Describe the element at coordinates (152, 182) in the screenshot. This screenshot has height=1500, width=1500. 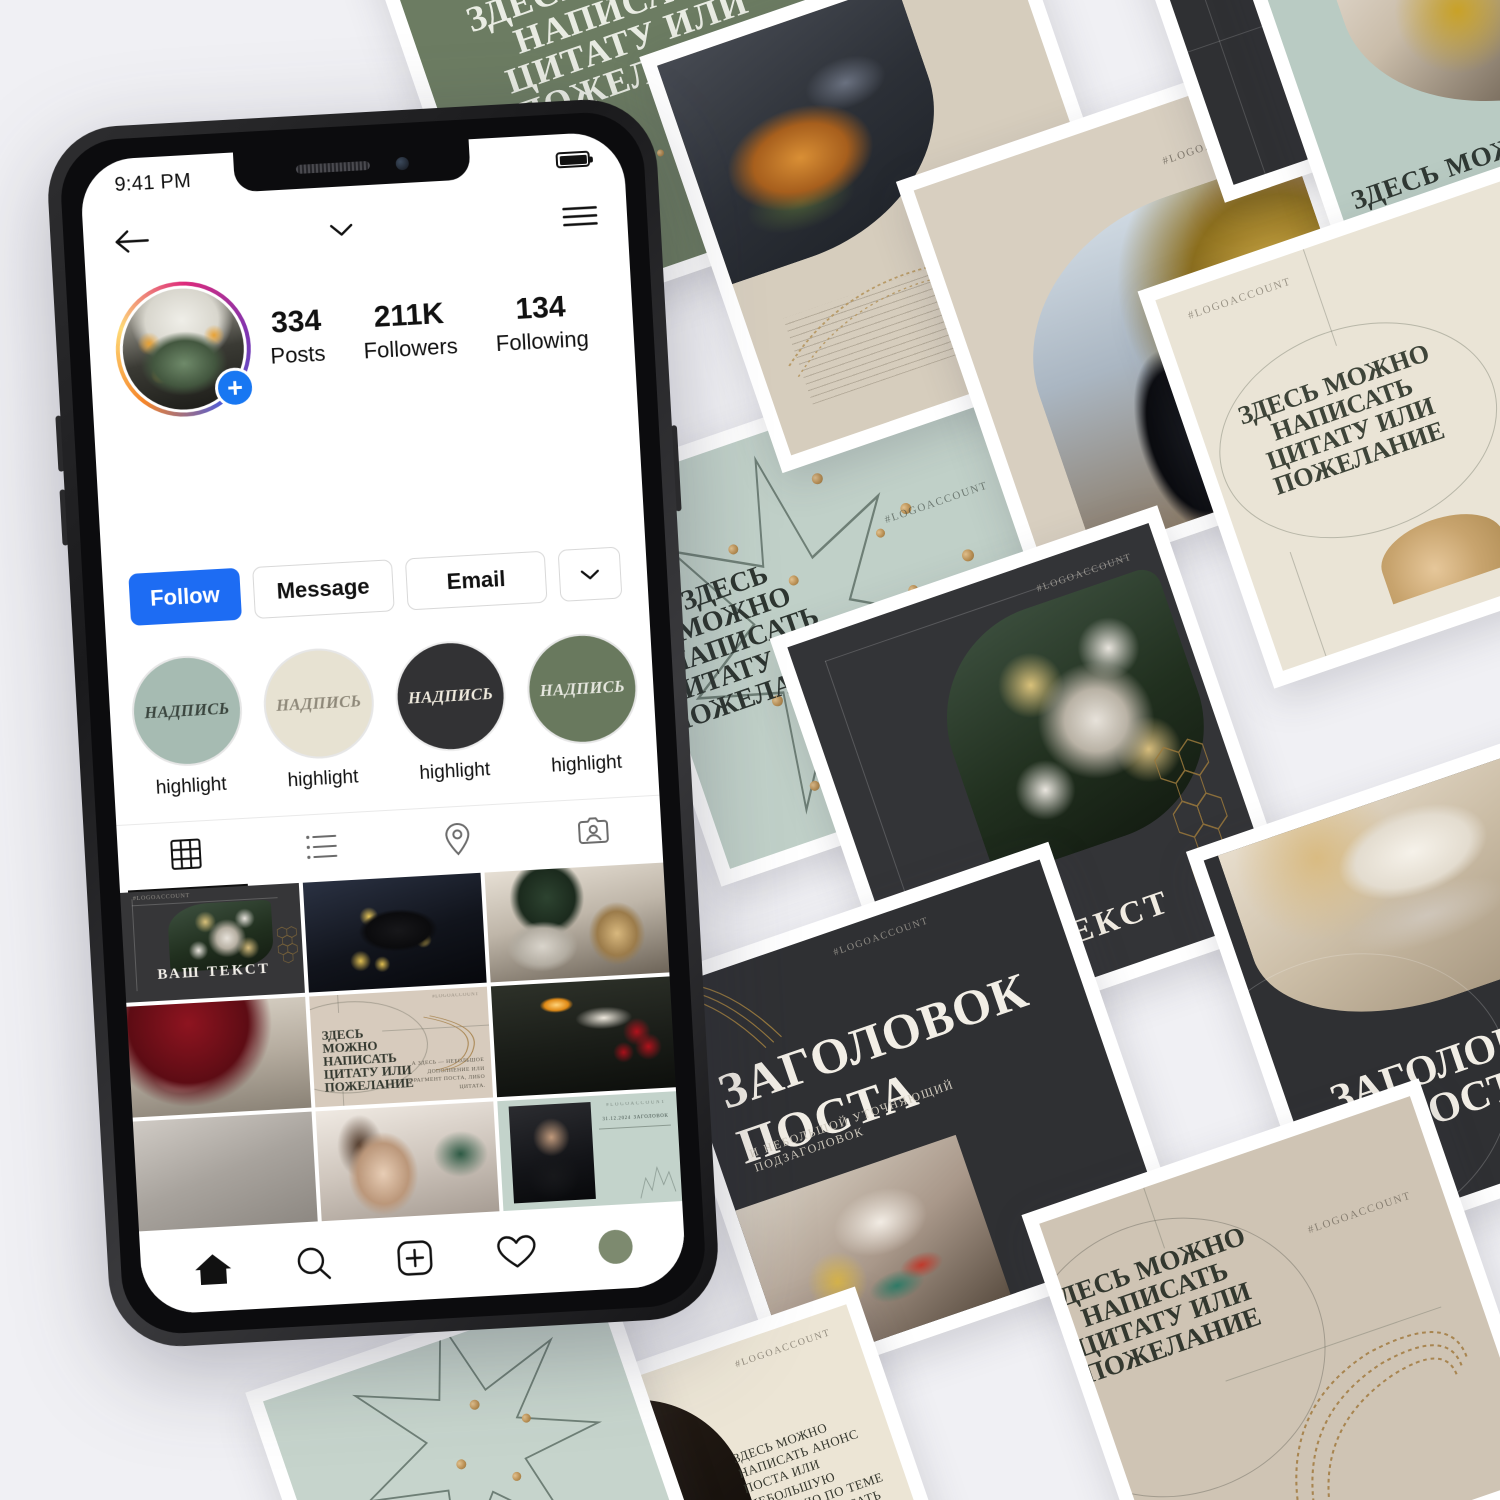
I see `status-clock: 9:41 PM` at that location.